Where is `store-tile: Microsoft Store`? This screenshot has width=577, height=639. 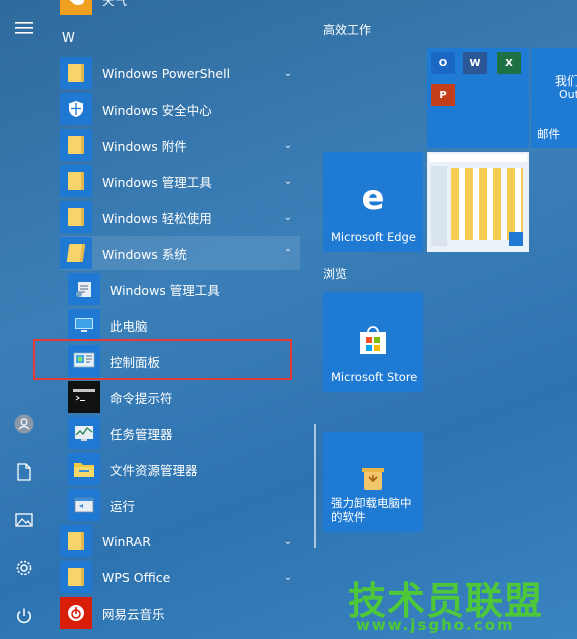 store-tile: Microsoft Store is located at coordinates (373, 342).